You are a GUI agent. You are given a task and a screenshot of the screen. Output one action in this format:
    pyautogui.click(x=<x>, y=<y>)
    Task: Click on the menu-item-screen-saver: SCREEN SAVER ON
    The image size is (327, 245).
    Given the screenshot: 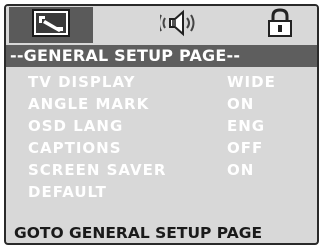 What is the action you would take?
    pyautogui.click(x=161, y=170)
    